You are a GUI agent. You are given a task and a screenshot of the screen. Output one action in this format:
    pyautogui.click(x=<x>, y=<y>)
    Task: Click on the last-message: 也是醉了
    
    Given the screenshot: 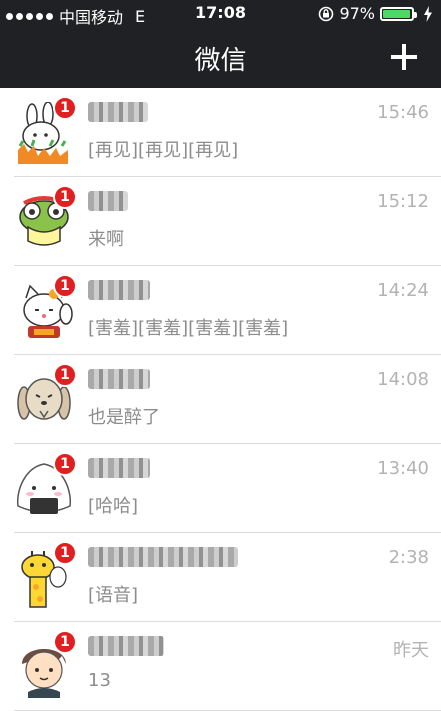 What is the action you would take?
    pyautogui.click(x=124, y=417)
    